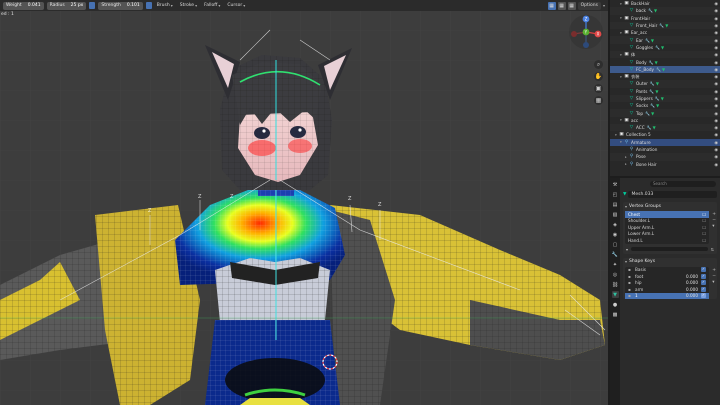  I want to click on strength-pressure-toggle, so click(148, 5).